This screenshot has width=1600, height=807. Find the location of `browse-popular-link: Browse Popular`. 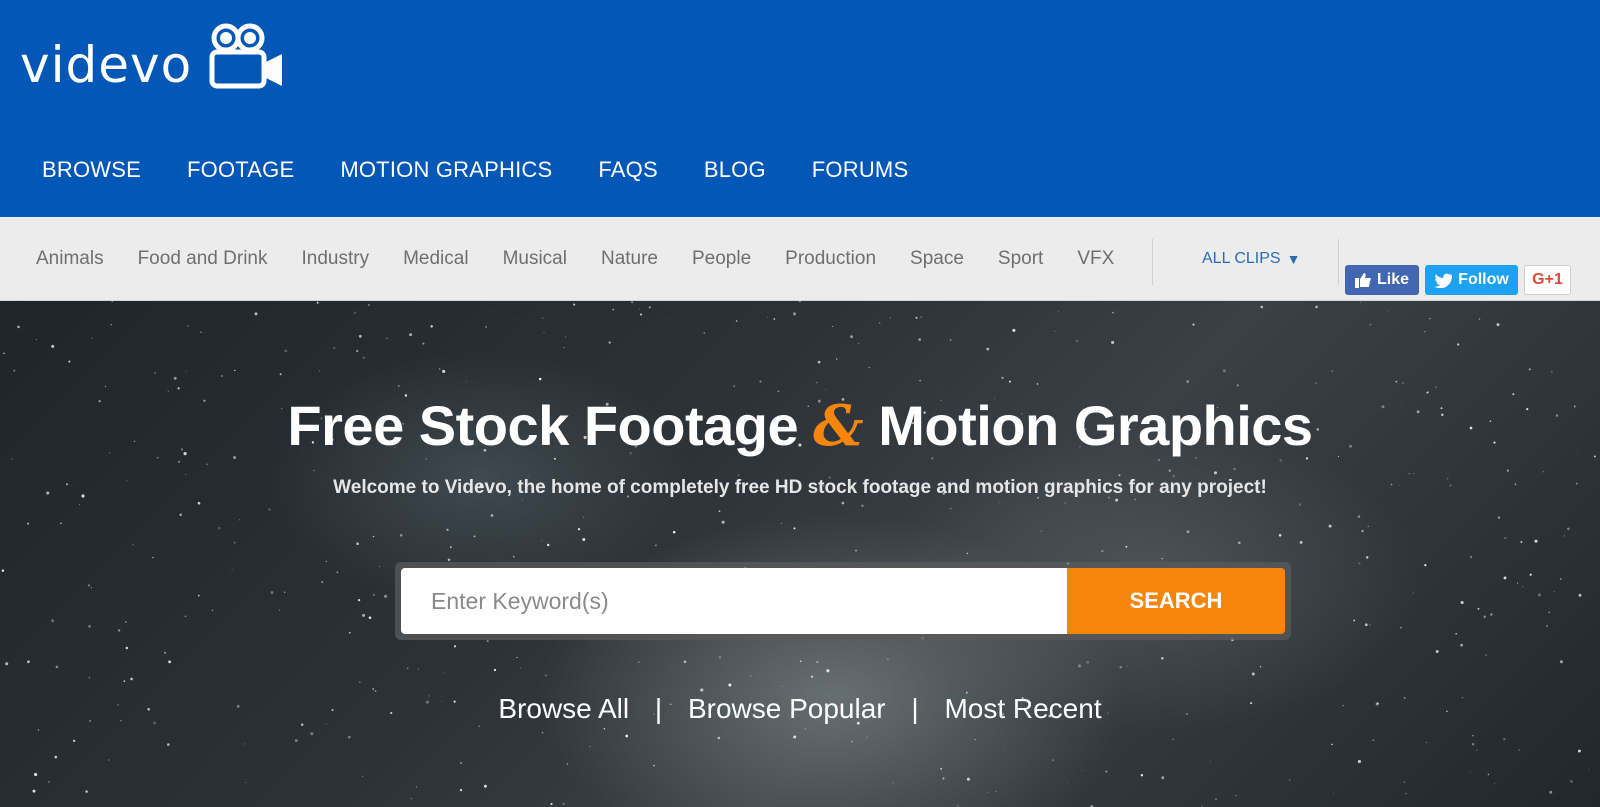

browse-popular-link: Browse Popular is located at coordinates (787, 708).